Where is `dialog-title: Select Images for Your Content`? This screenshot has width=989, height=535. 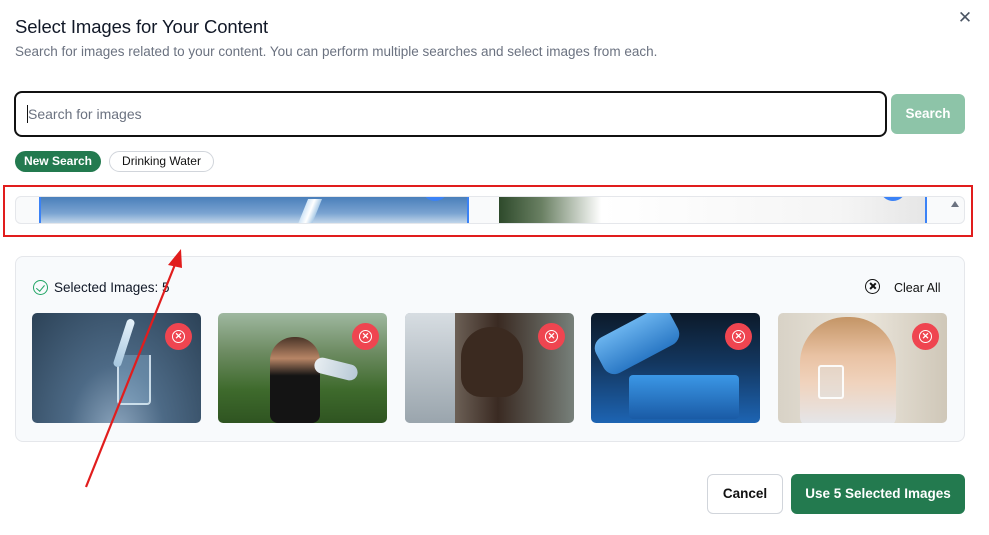 dialog-title: Select Images for Your Content is located at coordinates (142, 26).